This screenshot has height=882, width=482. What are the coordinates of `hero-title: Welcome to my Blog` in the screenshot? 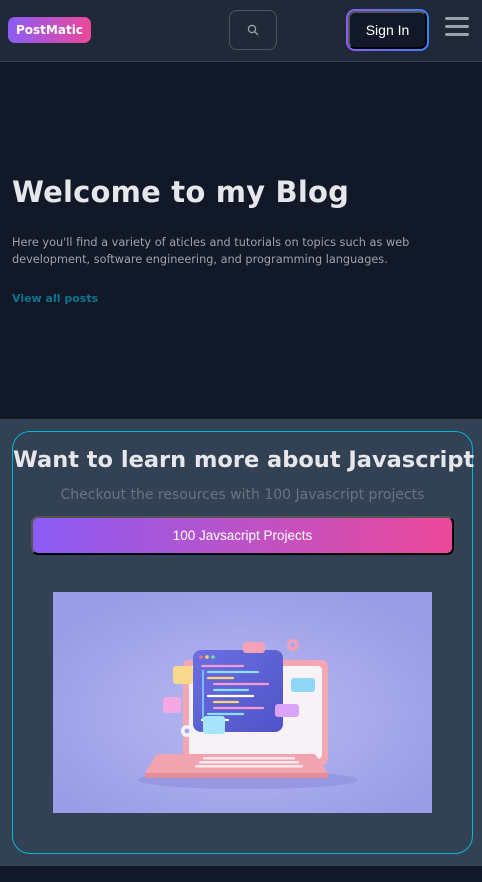 It's located at (181, 192).